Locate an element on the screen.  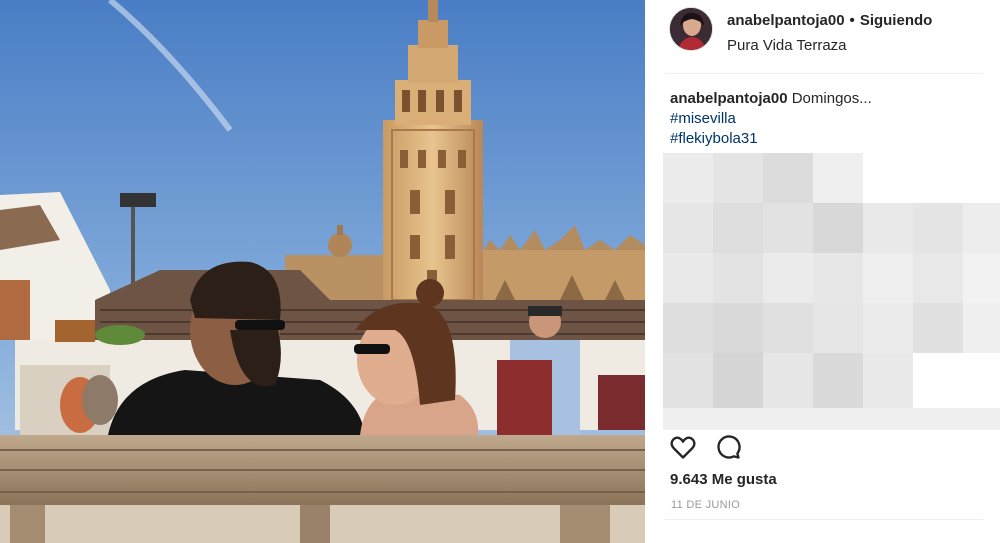
avatar-image is located at coordinates (691, 29).